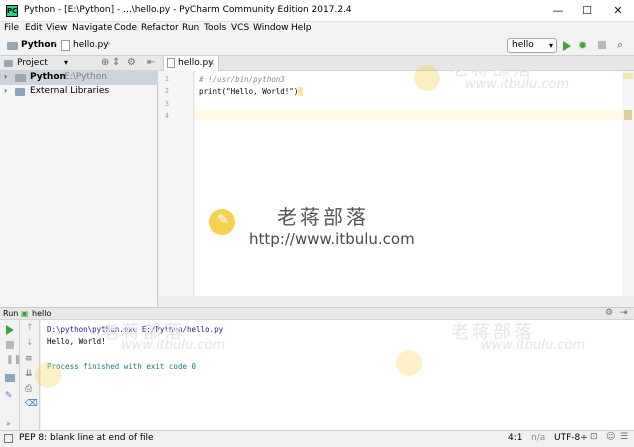  Describe the element at coordinates (166, 104) in the screenshot. I see `line-number: 3` at that location.